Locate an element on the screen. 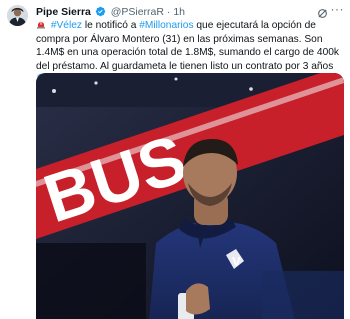 The height and width of the screenshot is (319, 350). hashtag-link: #Millonarios is located at coordinates (166, 25).